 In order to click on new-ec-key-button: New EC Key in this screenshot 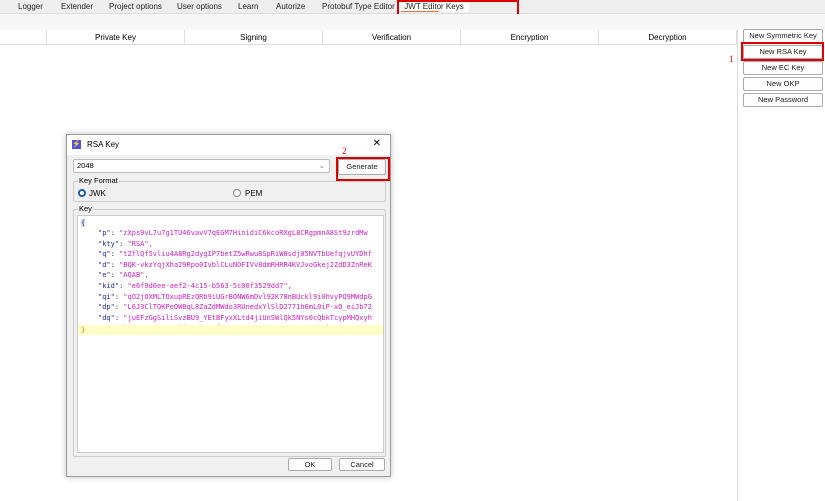, I will do `click(783, 68)`.